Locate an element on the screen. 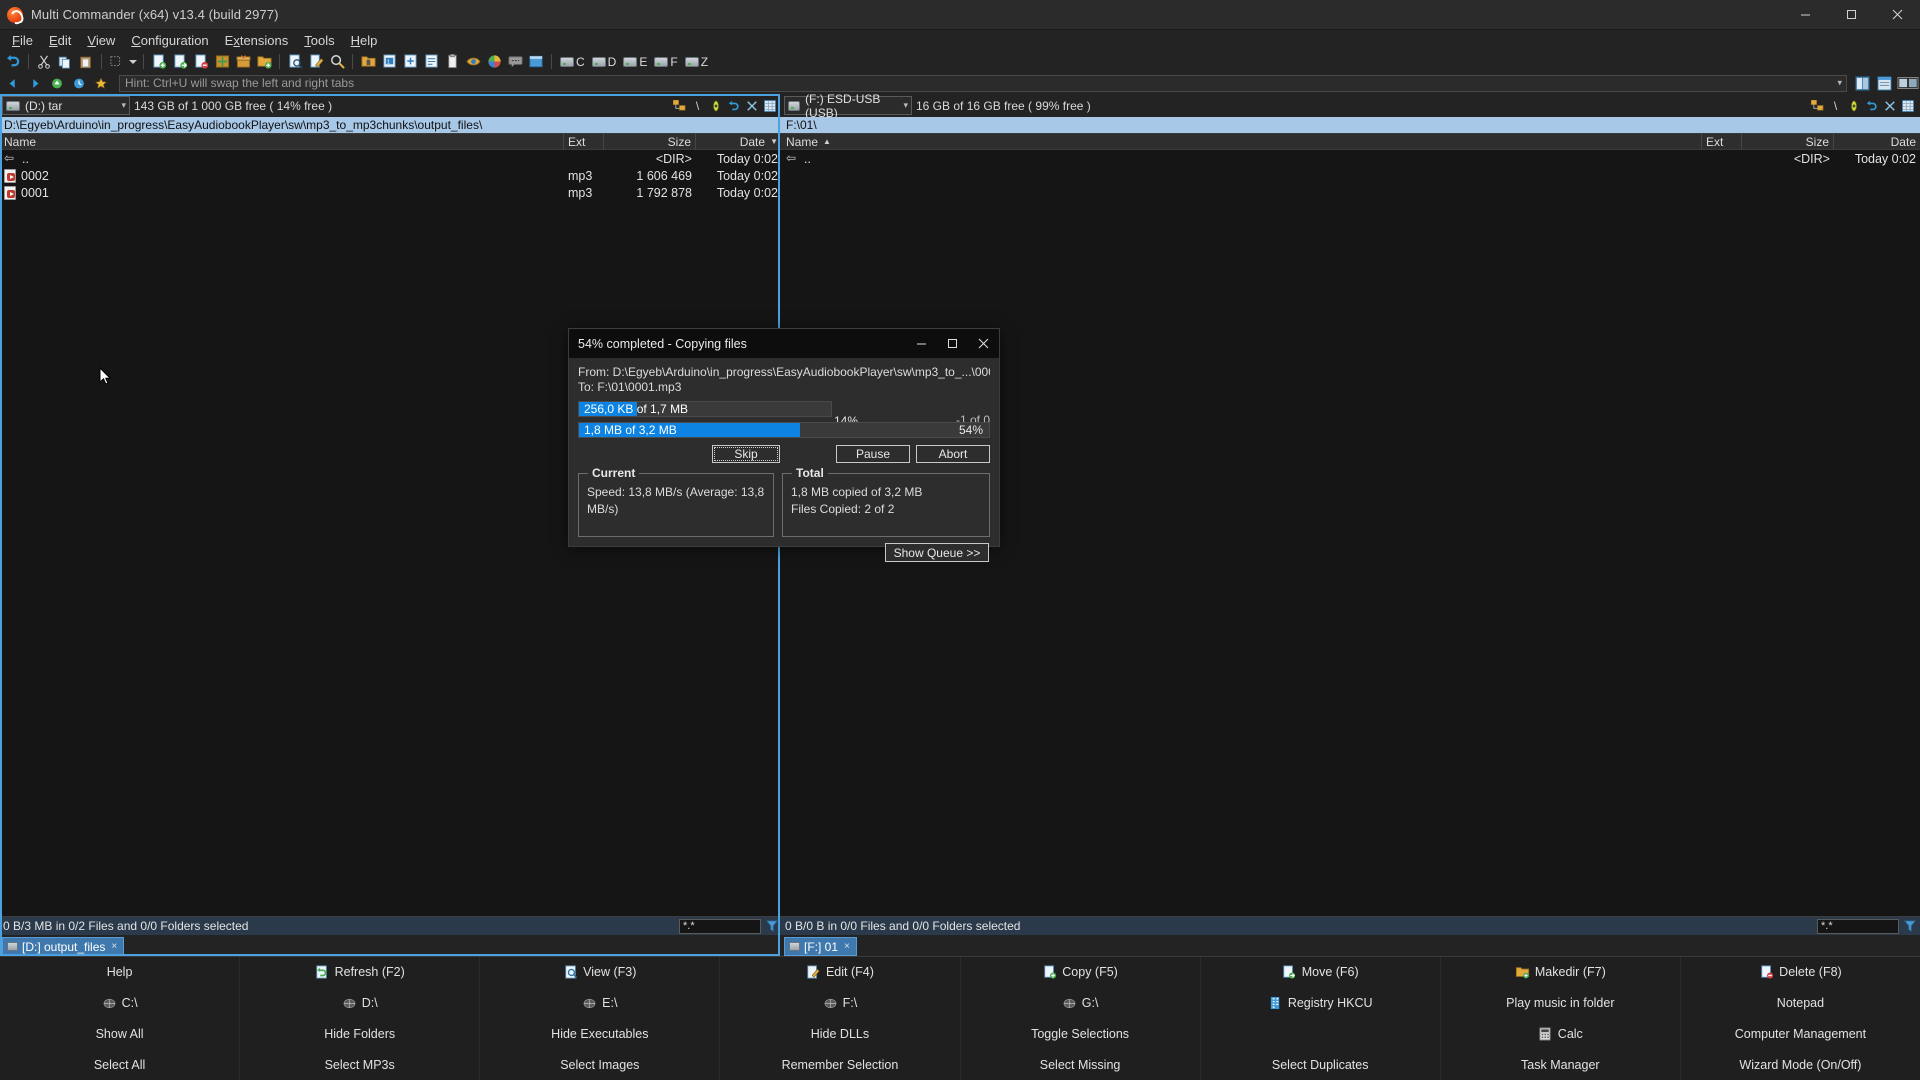 The width and height of the screenshot is (1920, 1080). edit-file-icon is located at coordinates (316, 62).